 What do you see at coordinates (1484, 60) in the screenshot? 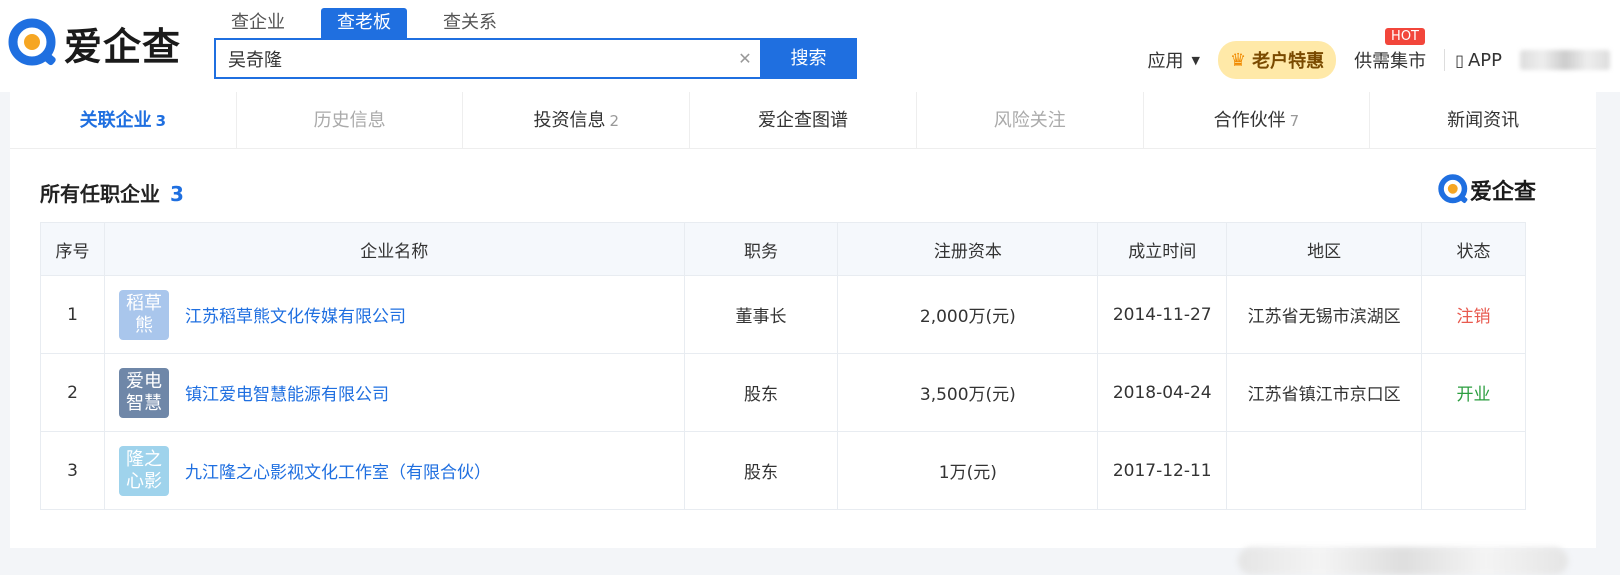
I see `app-label: APP` at bounding box center [1484, 60].